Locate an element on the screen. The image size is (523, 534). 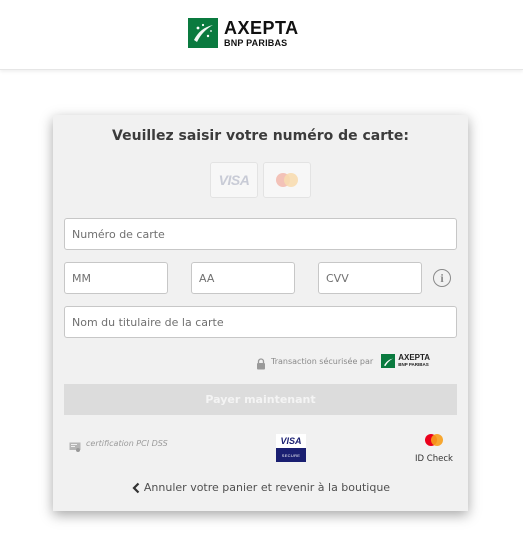
page-header: AXEPTA BNP PARIBAS is located at coordinates (261, 35).